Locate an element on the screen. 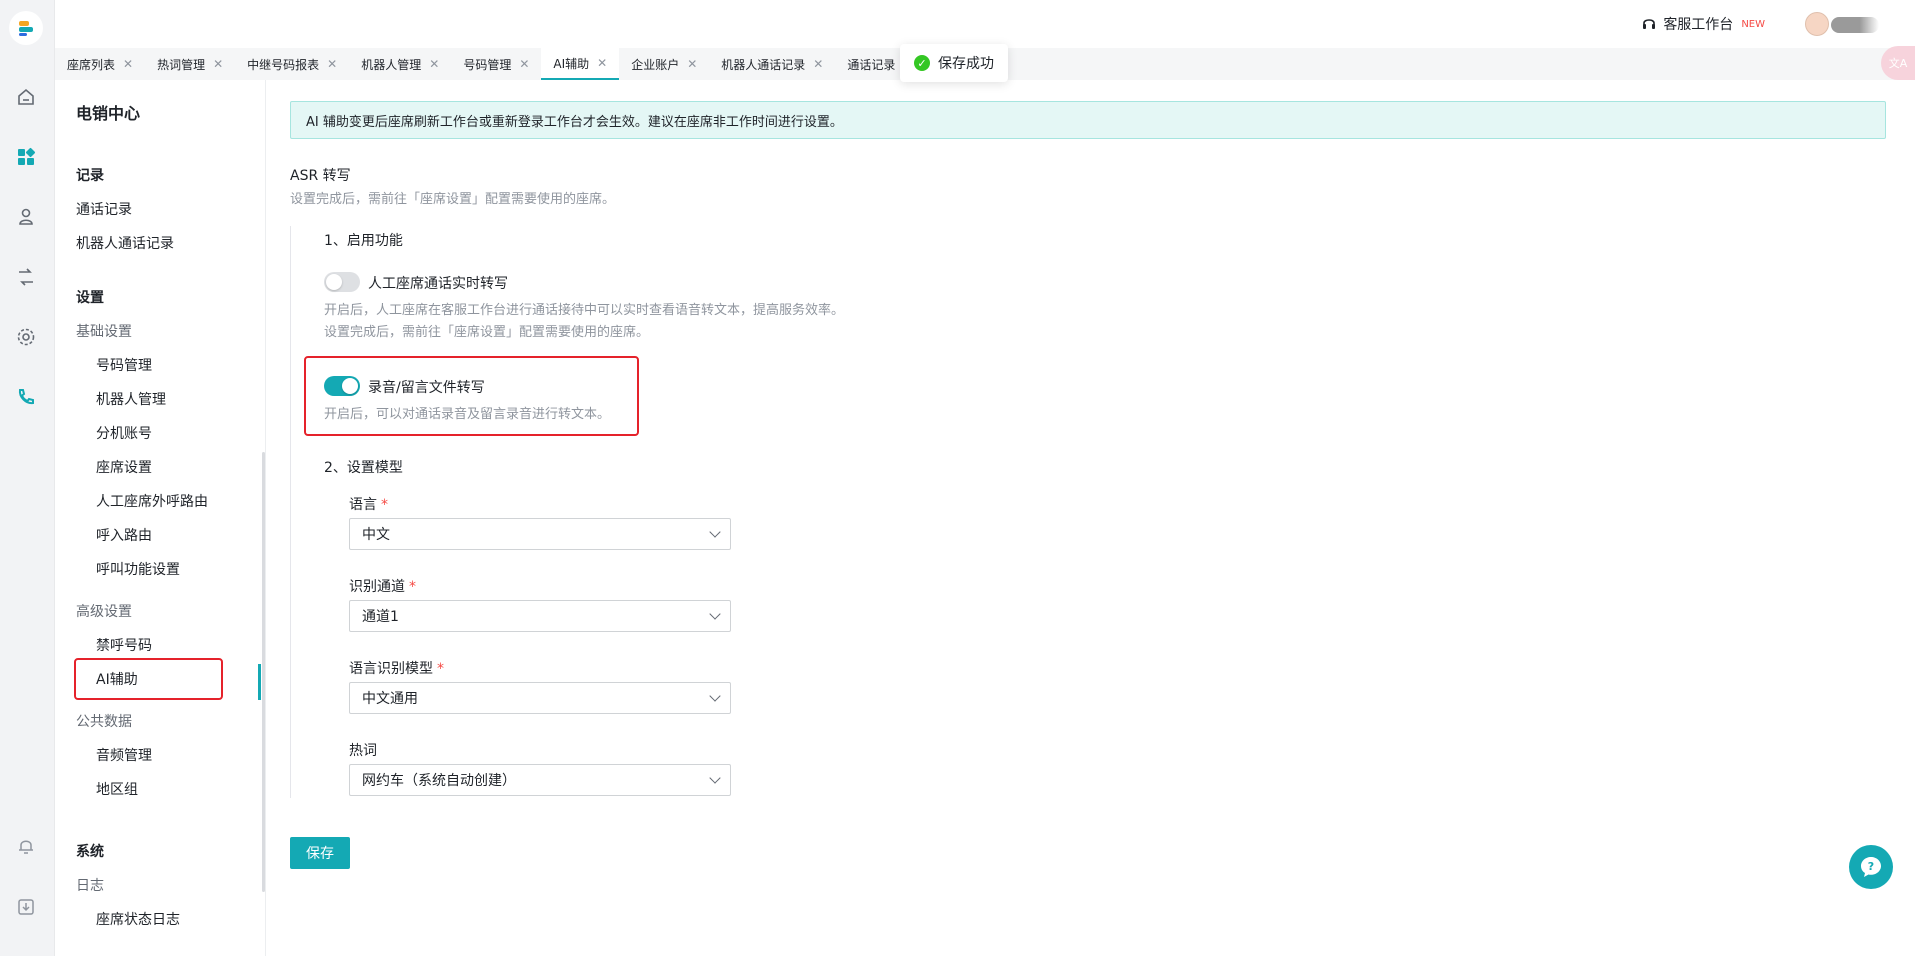 This screenshot has width=1915, height=956. active-indicator is located at coordinates (259, 682).